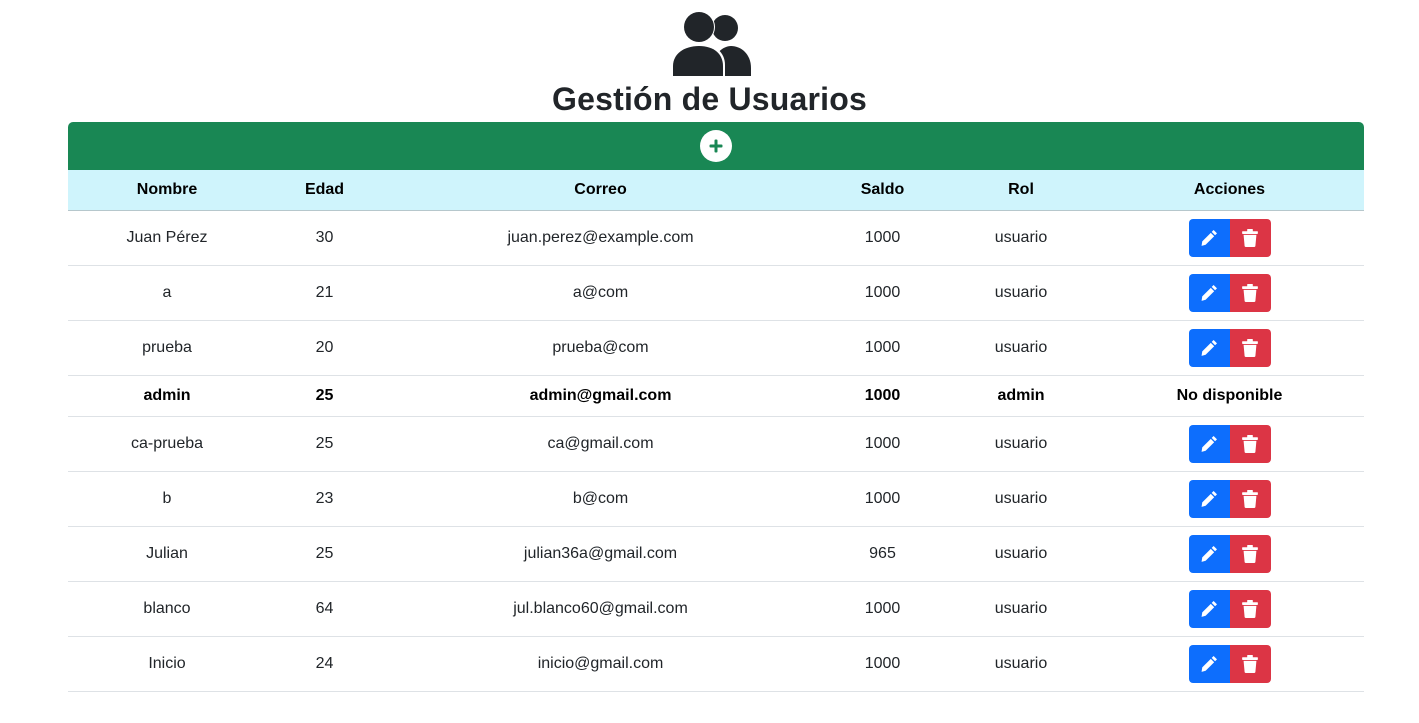 This screenshot has width=1419, height=723. I want to click on cell-correo: julian36a@gmail.com, so click(600, 554).